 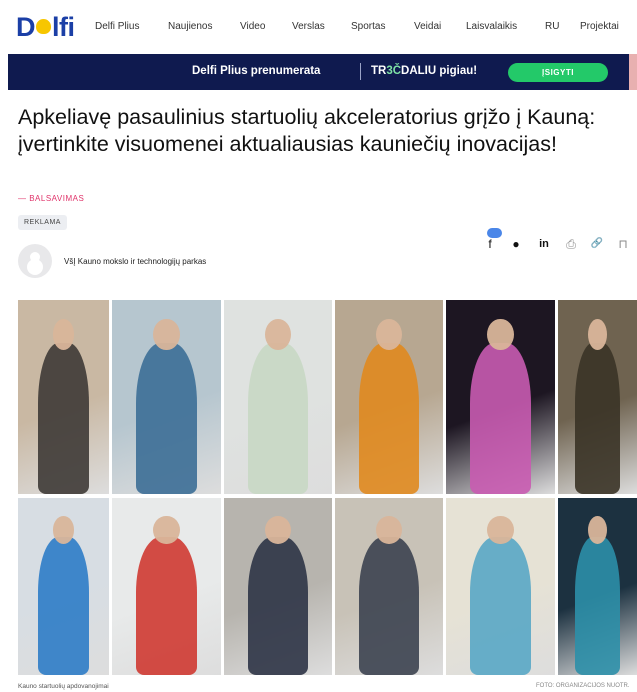 I want to click on link-icon: 🔗, so click(x=597, y=244).